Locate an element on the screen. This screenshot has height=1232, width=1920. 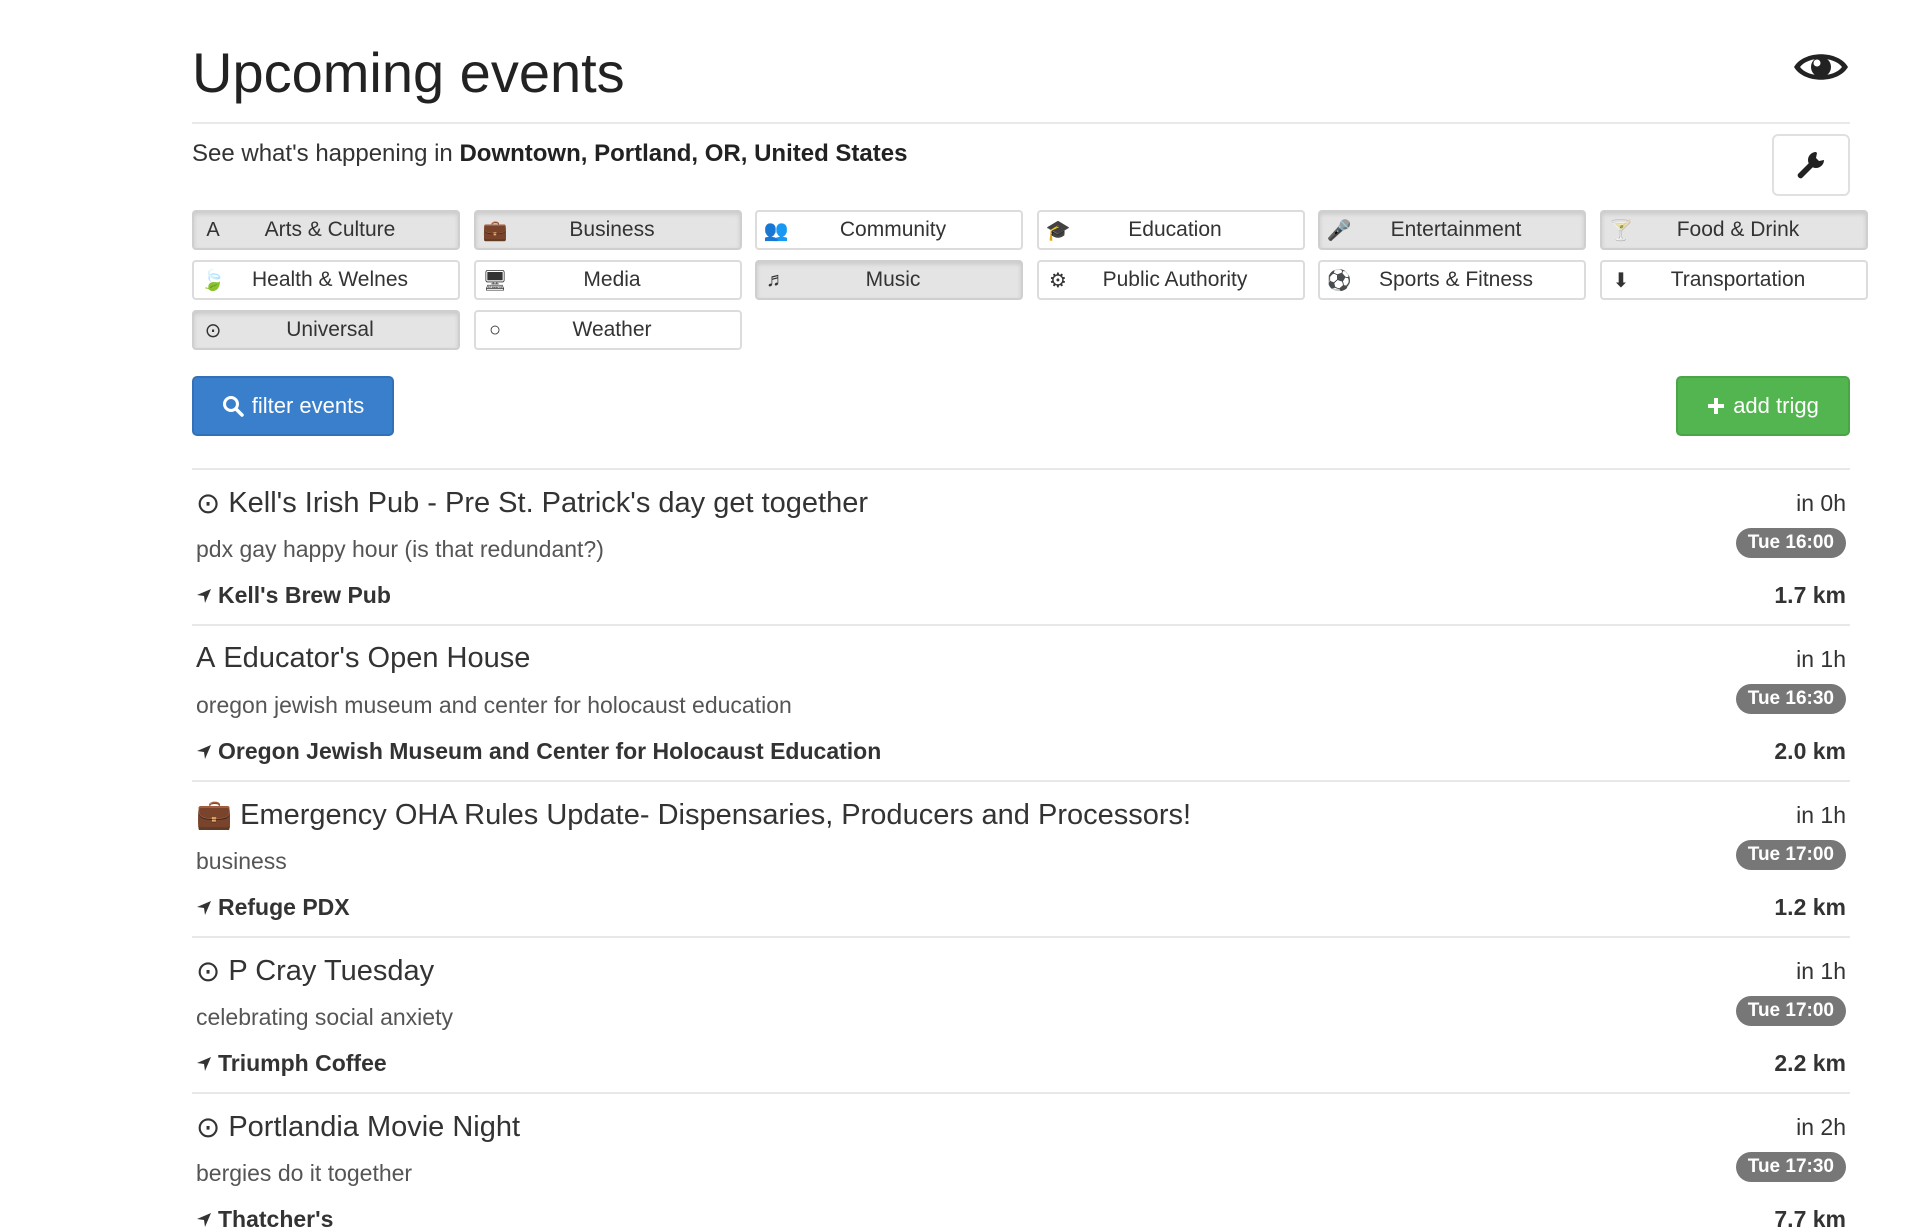
eye-icon is located at coordinates (1821, 67).